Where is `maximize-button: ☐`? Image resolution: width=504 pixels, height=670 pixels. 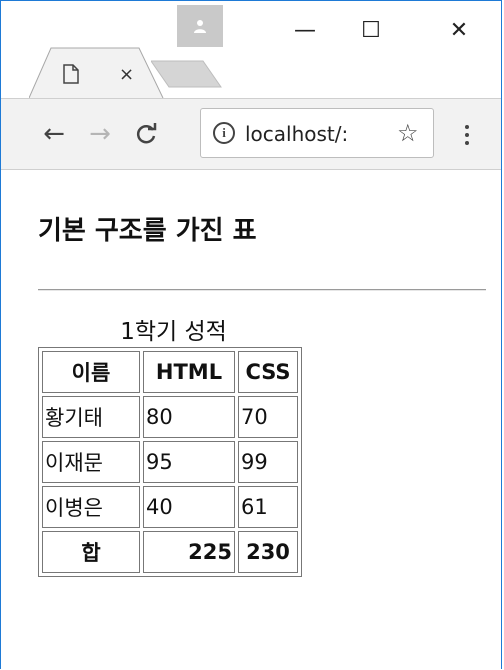
maximize-button: ☐ is located at coordinates (371, 30).